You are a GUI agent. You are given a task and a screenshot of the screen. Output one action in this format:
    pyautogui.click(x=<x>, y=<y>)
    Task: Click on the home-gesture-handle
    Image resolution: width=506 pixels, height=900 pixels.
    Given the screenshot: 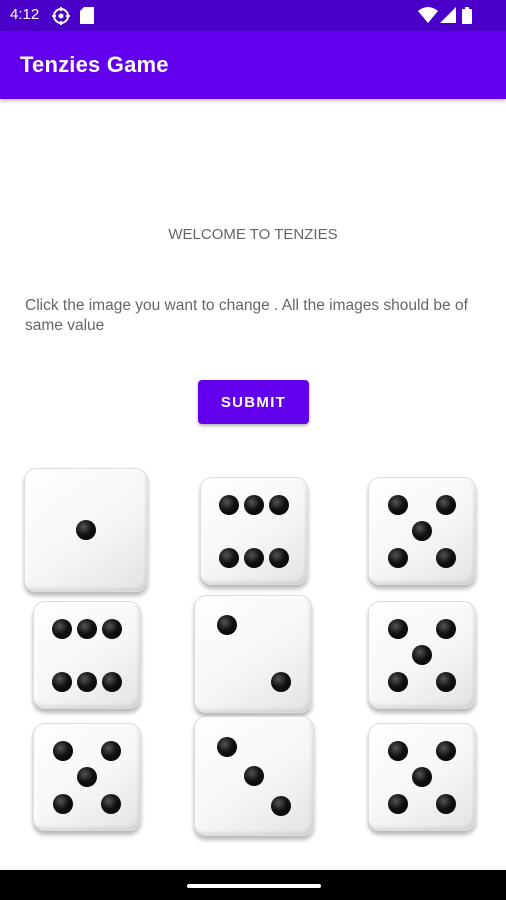 What is the action you would take?
    pyautogui.click(x=254, y=886)
    